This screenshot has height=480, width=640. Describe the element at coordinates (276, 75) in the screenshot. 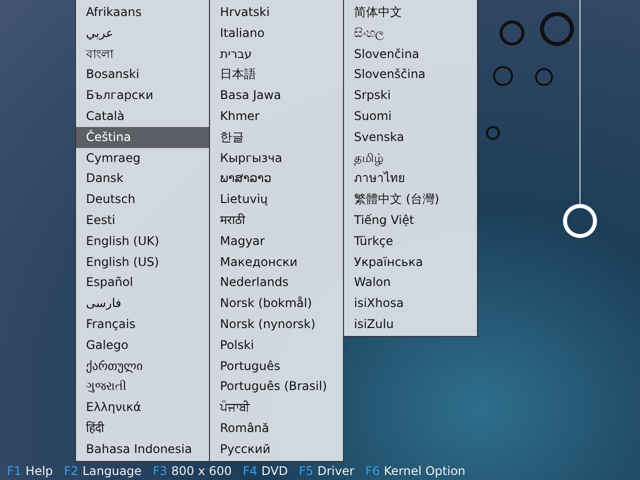

I see `language-option: 日本語` at that location.